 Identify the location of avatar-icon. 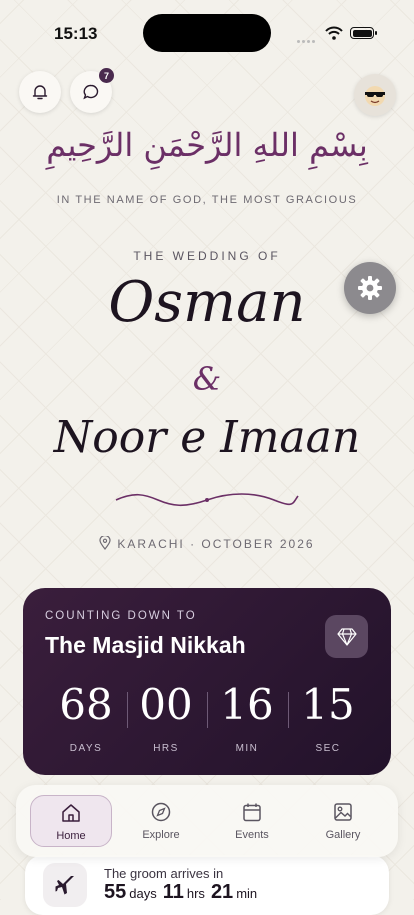
(375, 96).